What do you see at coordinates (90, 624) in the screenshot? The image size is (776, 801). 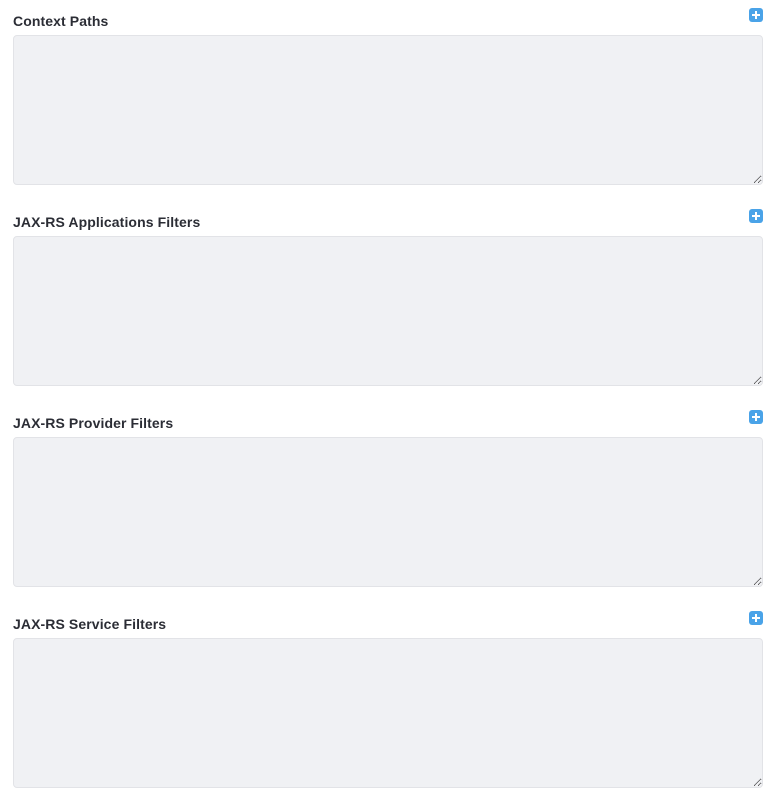 I see `jax-rs-service-filters-label: JAX-RS Service Filters` at bounding box center [90, 624].